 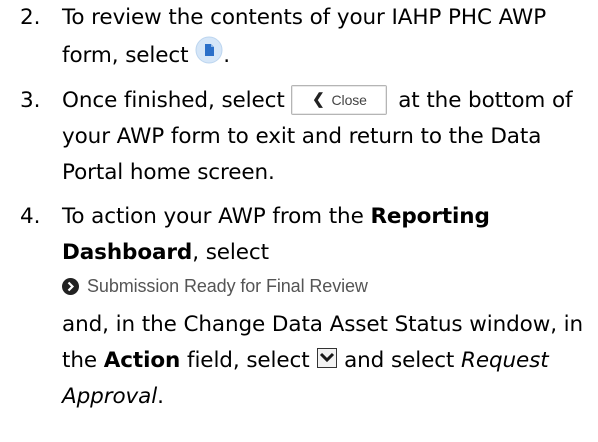 I want to click on step-text: field, select, so click(x=248, y=360).